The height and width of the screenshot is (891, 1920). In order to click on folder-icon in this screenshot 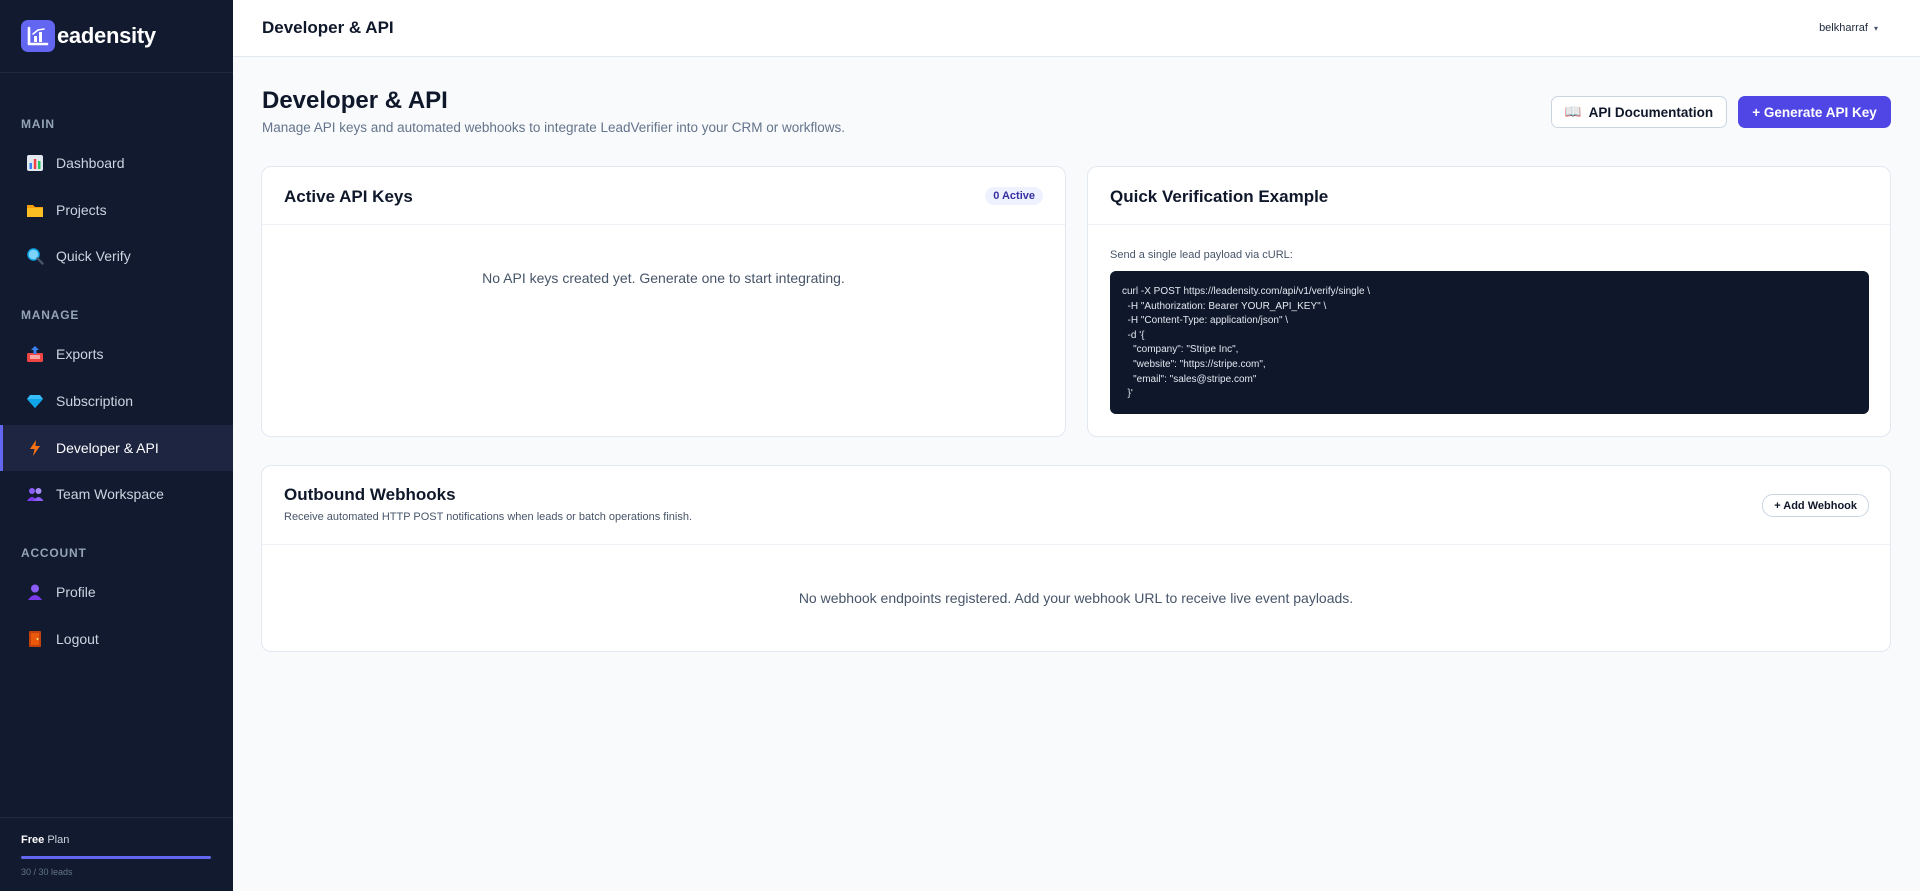, I will do `click(35, 210)`.